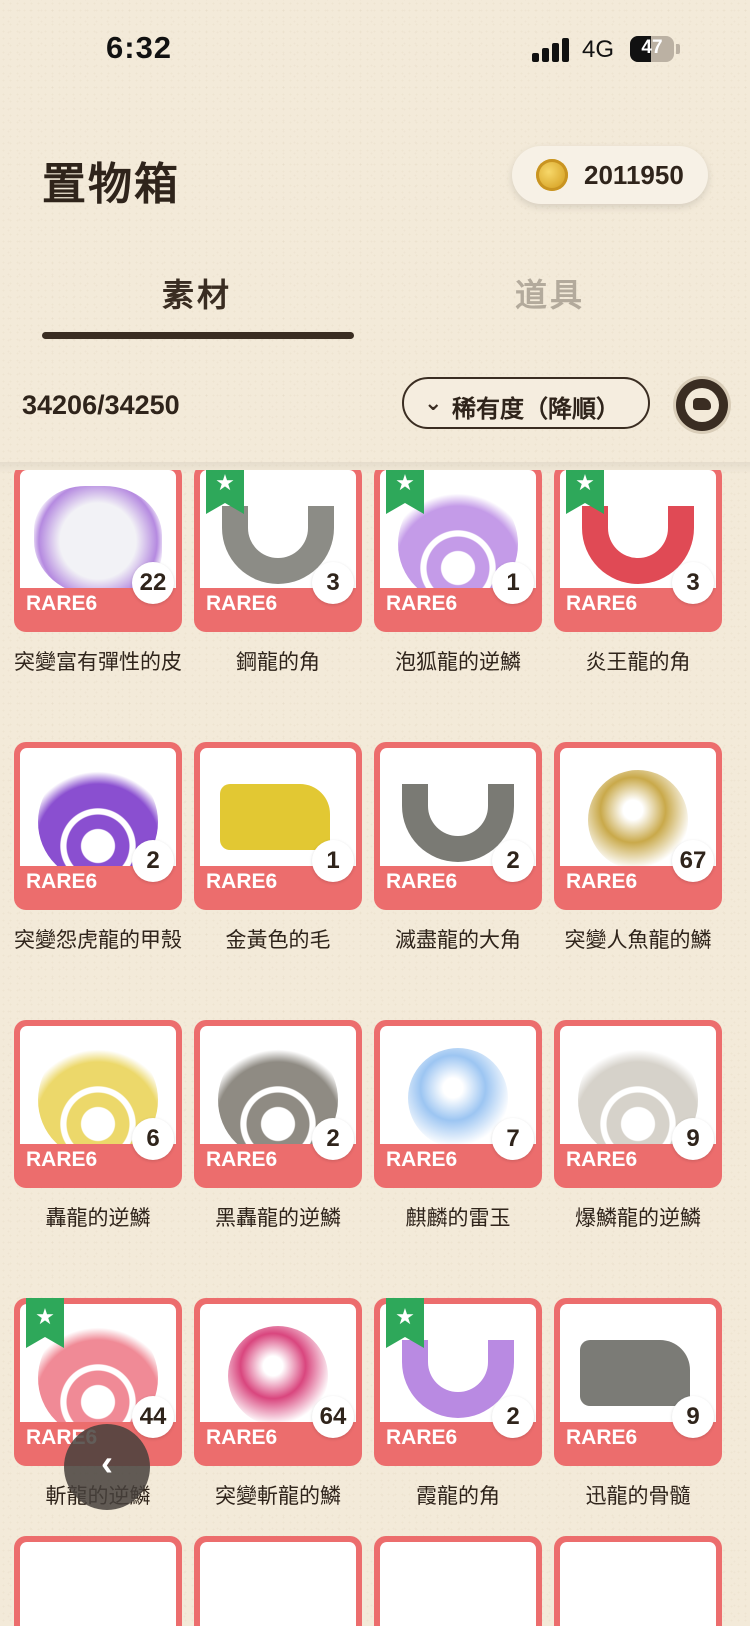 The width and height of the screenshot is (750, 1626). Describe the element at coordinates (197, 293) in the screenshot. I see `tab-materials: 素材` at that location.